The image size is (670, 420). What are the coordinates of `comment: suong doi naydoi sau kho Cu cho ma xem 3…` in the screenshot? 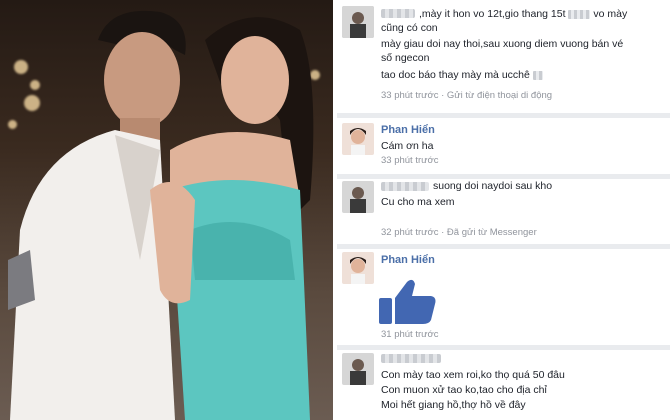 It's located at (503, 211).